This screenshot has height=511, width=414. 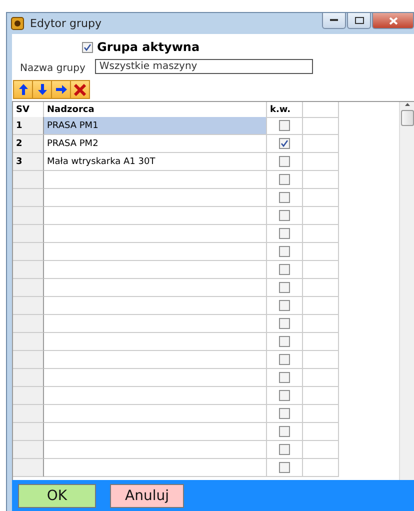 I want to click on row-number: 1, so click(x=28, y=126).